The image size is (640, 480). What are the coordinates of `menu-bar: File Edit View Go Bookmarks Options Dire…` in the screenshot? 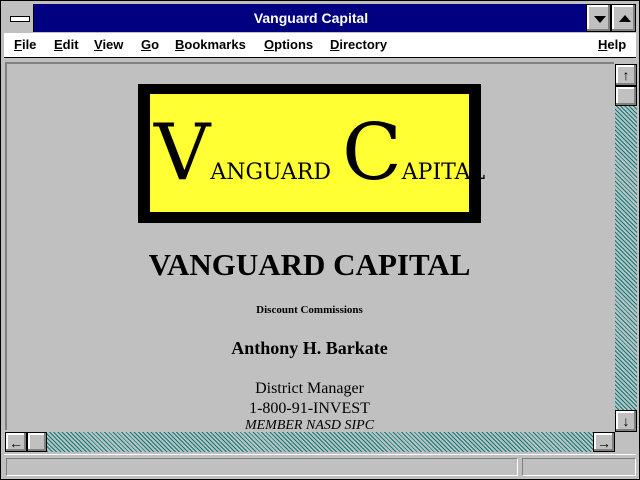 It's located at (320, 45).